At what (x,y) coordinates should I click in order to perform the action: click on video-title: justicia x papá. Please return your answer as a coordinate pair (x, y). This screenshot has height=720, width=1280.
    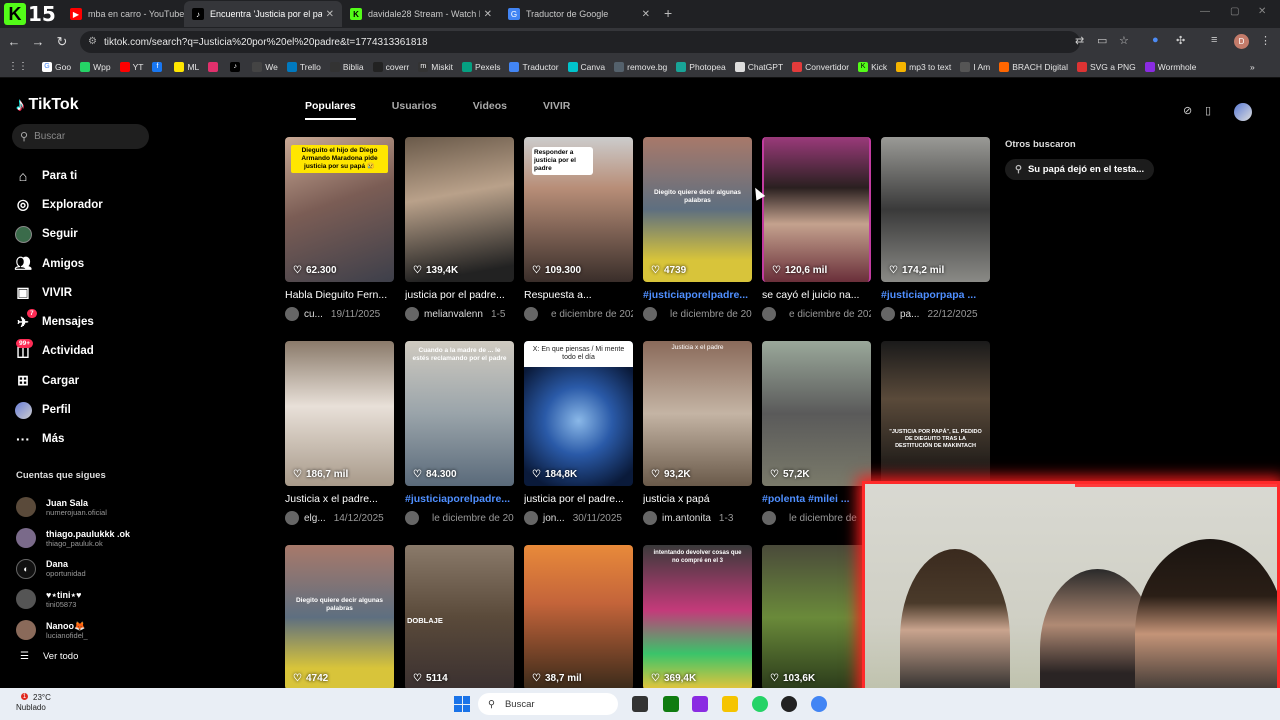
    Looking at the image, I should click on (697, 499).